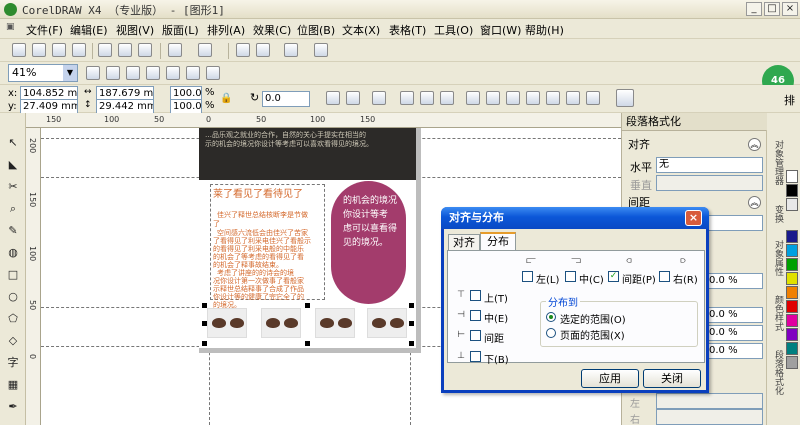 The width and height of the screenshot is (800, 425). I want to click on close-button: 关闭, so click(672, 378).